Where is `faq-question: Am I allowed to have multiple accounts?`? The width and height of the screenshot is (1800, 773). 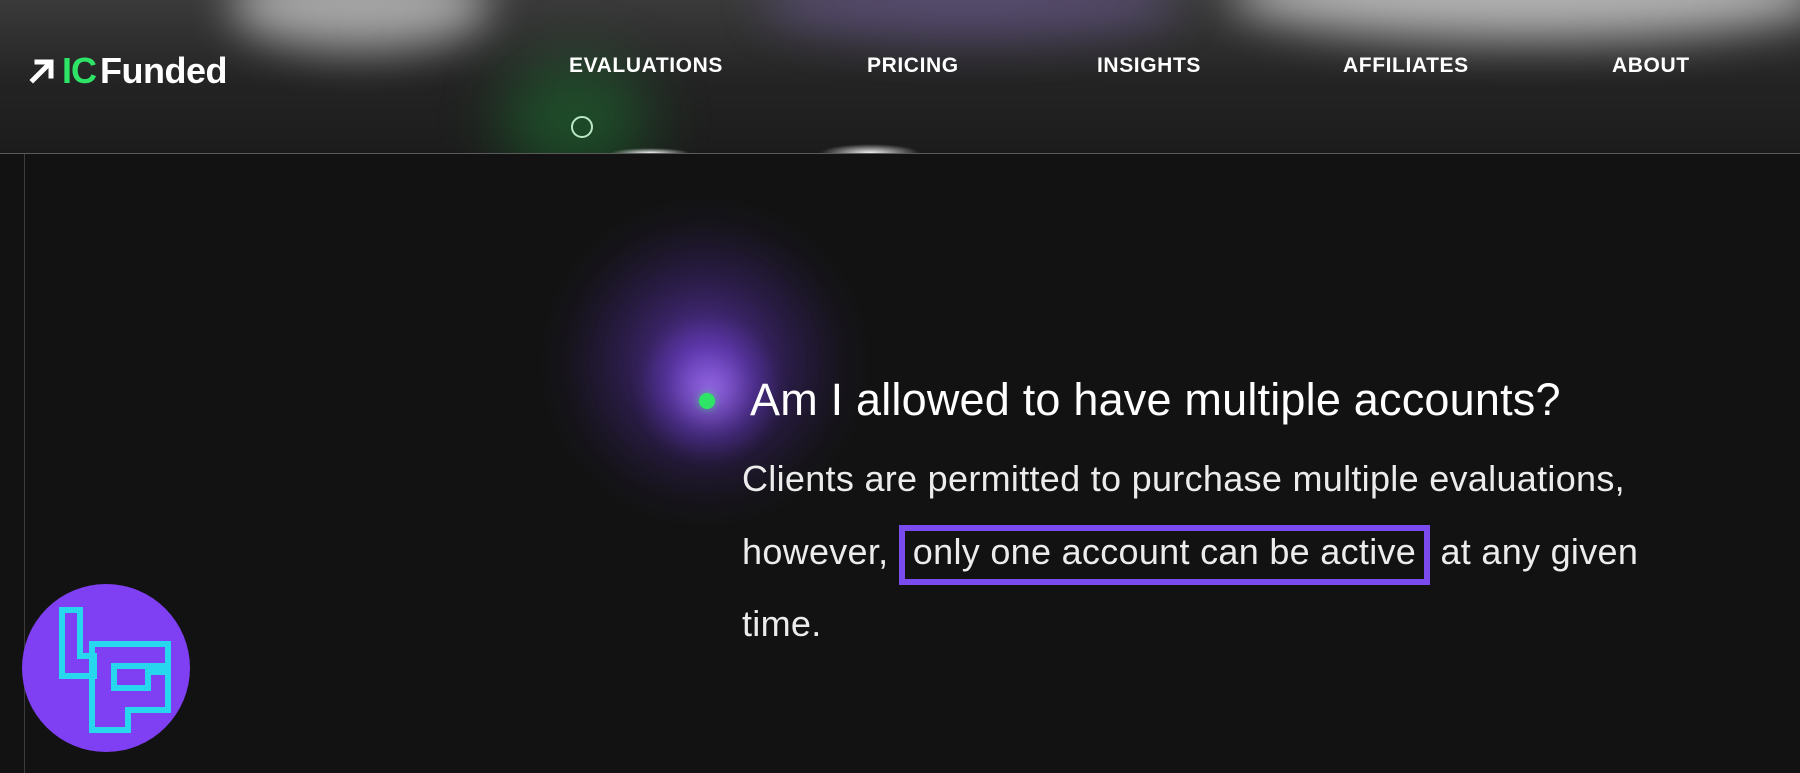 faq-question: Am I allowed to have multiple accounts? is located at coordinates (1155, 400).